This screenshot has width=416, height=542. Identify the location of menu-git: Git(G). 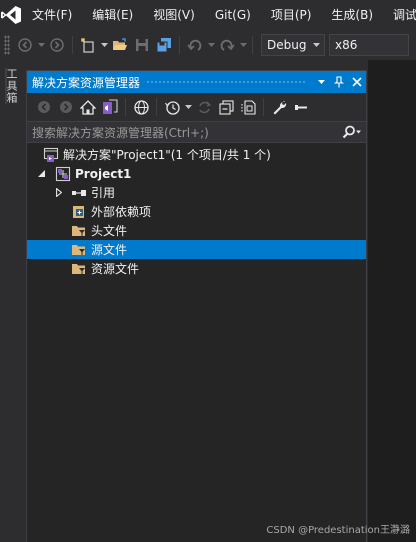
(233, 15).